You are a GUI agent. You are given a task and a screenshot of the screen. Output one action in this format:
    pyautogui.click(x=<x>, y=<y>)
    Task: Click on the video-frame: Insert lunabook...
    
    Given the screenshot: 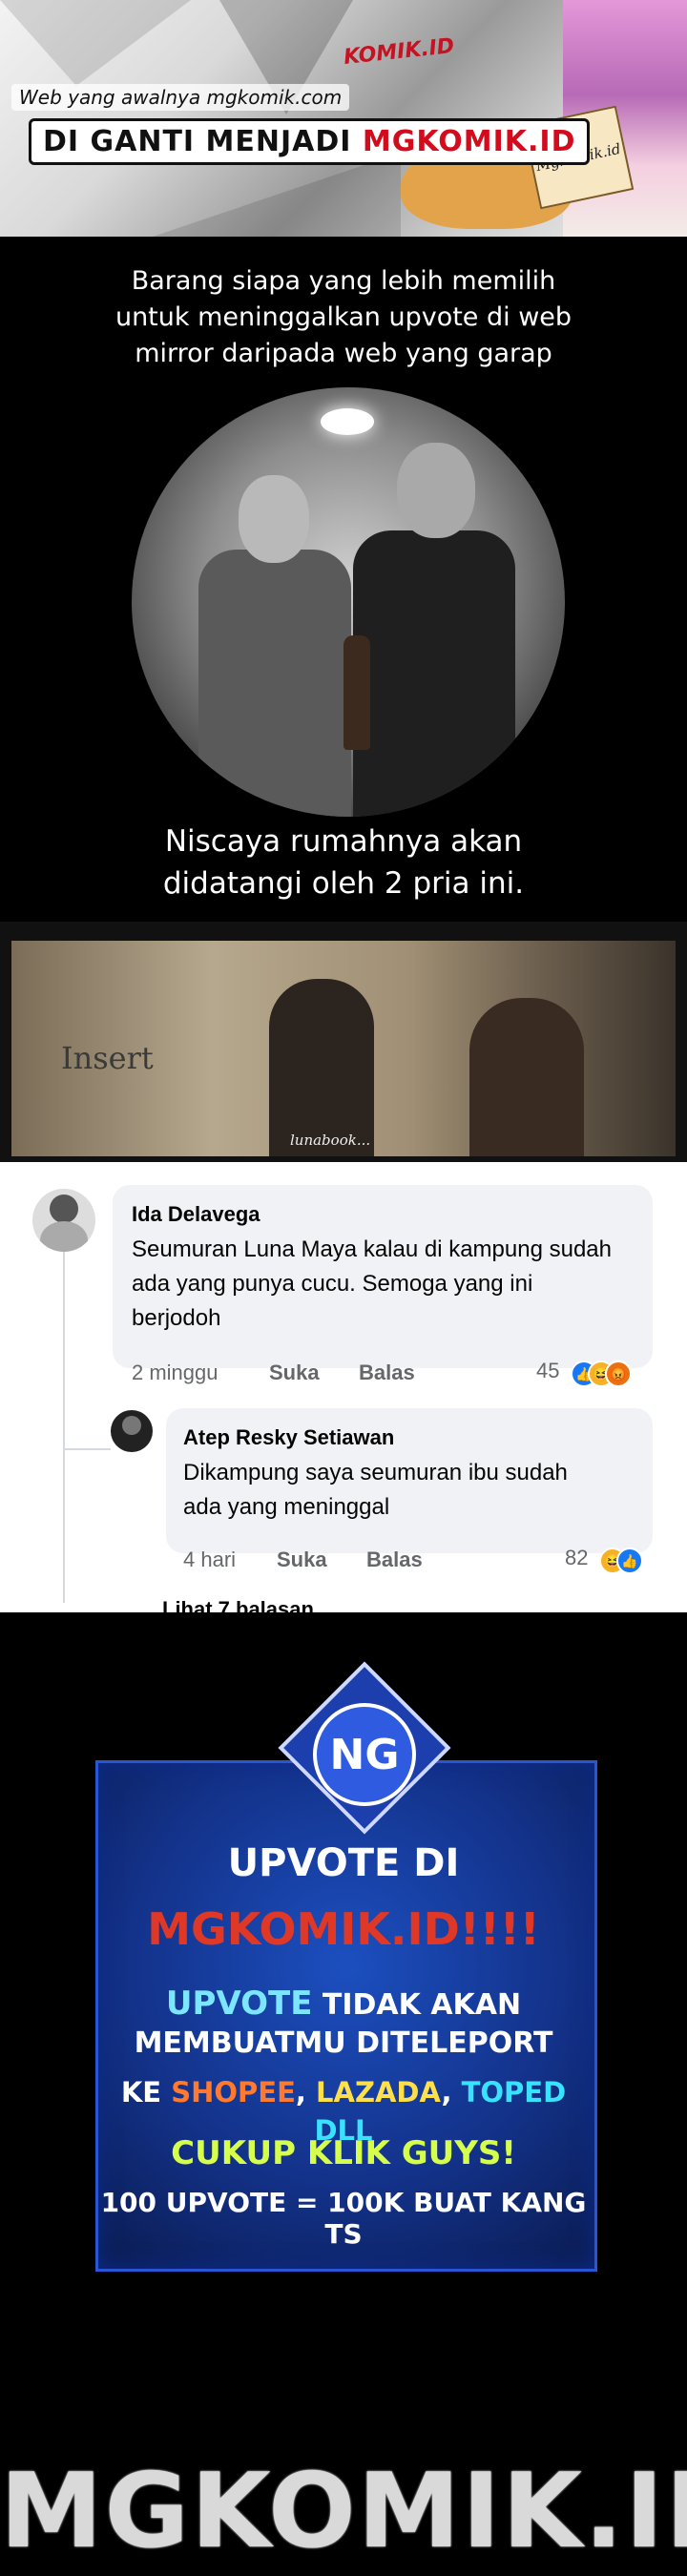 What is the action you would take?
    pyautogui.click(x=343, y=1048)
    